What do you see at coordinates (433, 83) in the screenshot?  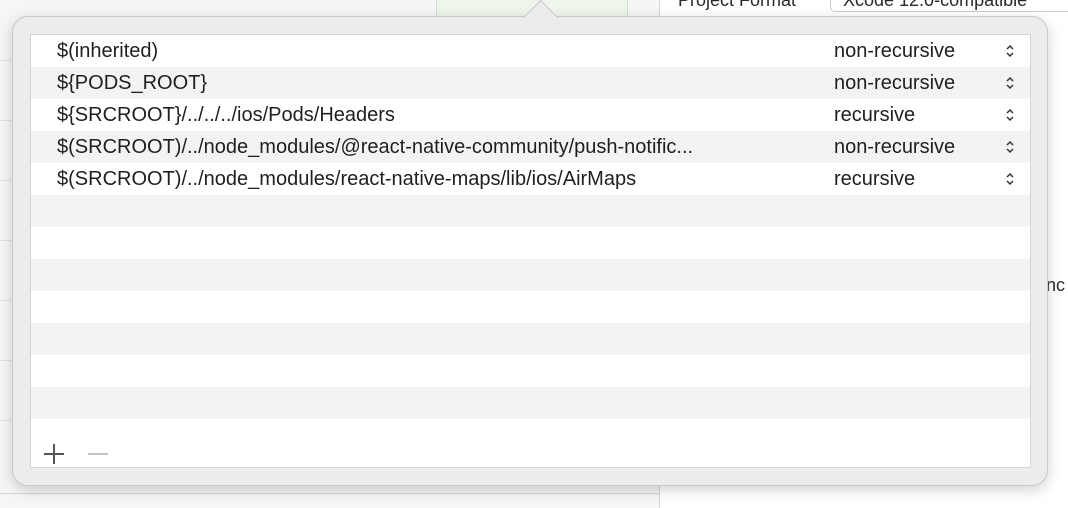 I see `search-path-cell: ${PODS_ROOT}` at bounding box center [433, 83].